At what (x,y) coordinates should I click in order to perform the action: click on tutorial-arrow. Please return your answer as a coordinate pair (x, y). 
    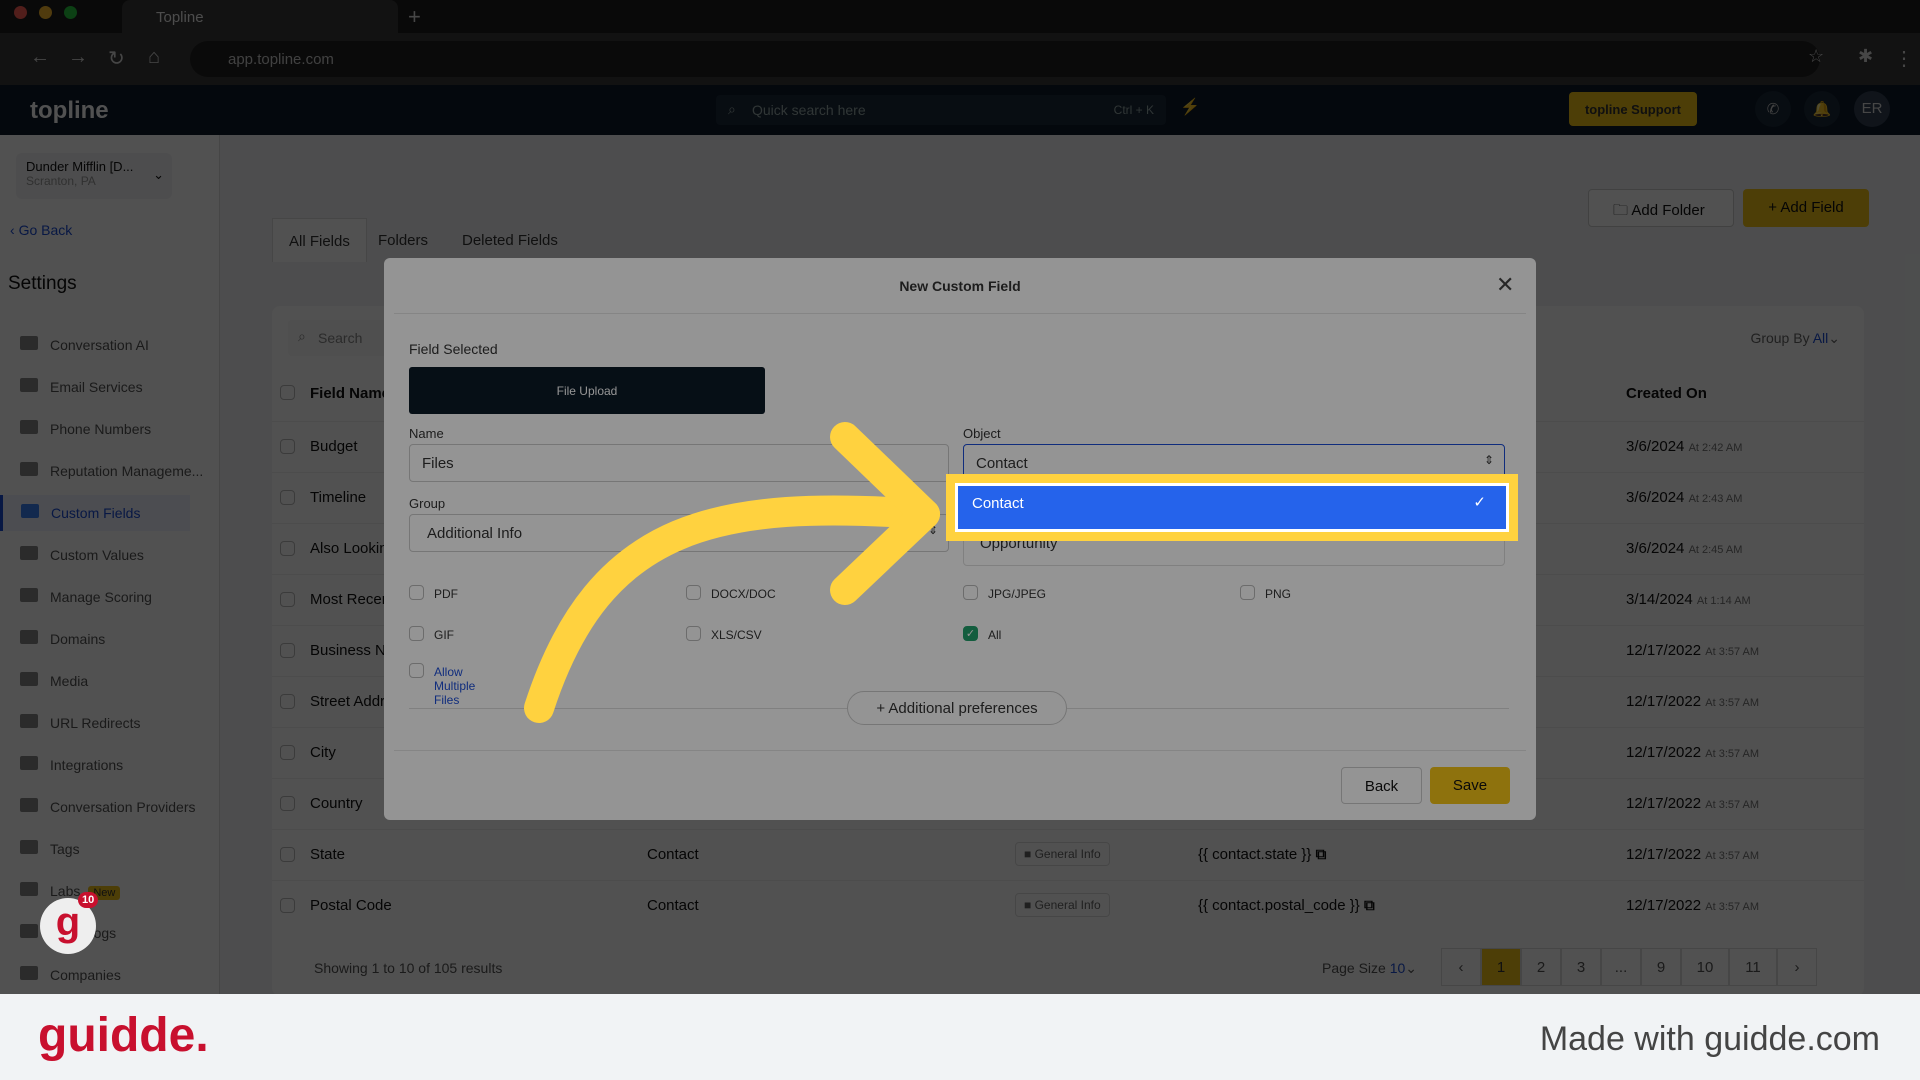
    Looking at the image, I should click on (732, 572).